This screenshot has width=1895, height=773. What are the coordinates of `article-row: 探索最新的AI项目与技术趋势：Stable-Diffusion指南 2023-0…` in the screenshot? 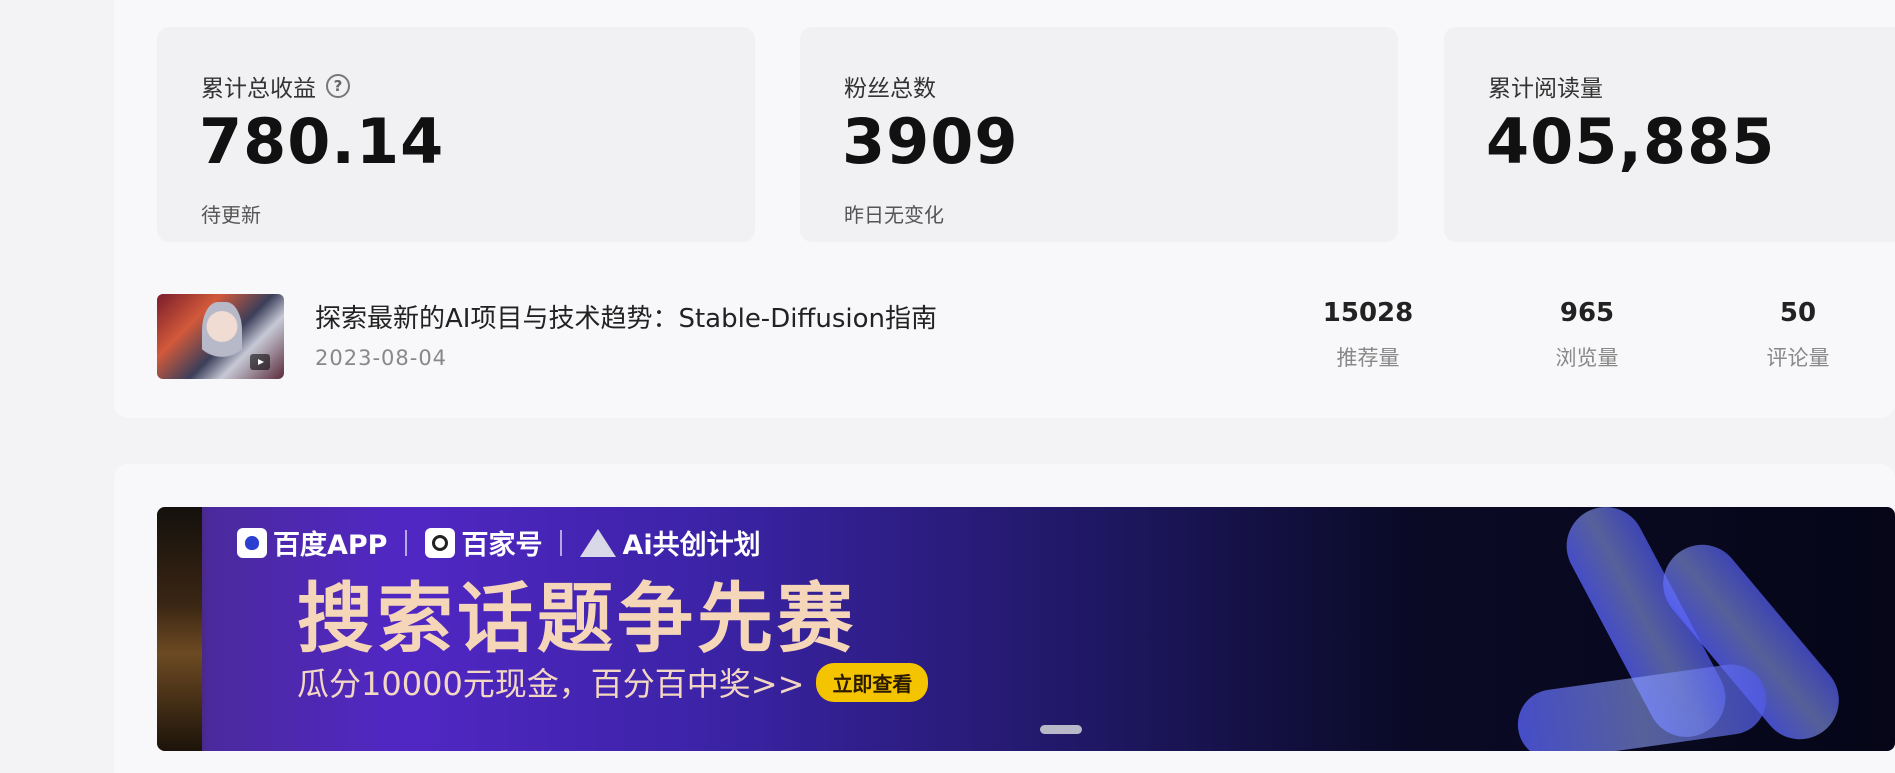 It's located at (1026, 337).